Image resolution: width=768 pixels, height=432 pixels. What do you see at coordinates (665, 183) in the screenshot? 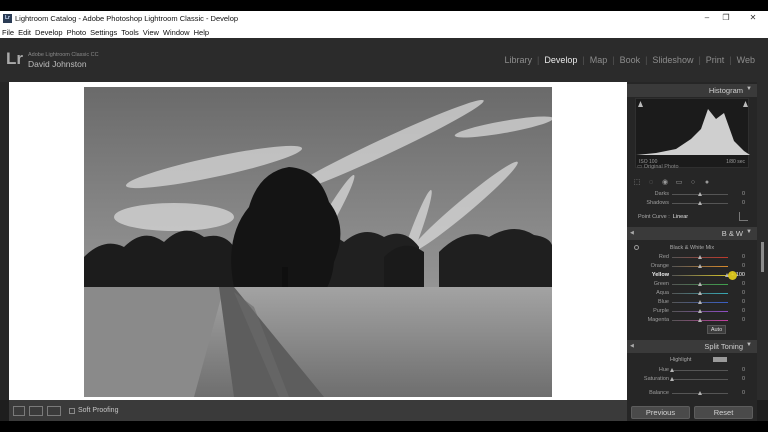
I see `red-eye-icon: ◉` at bounding box center [665, 183].